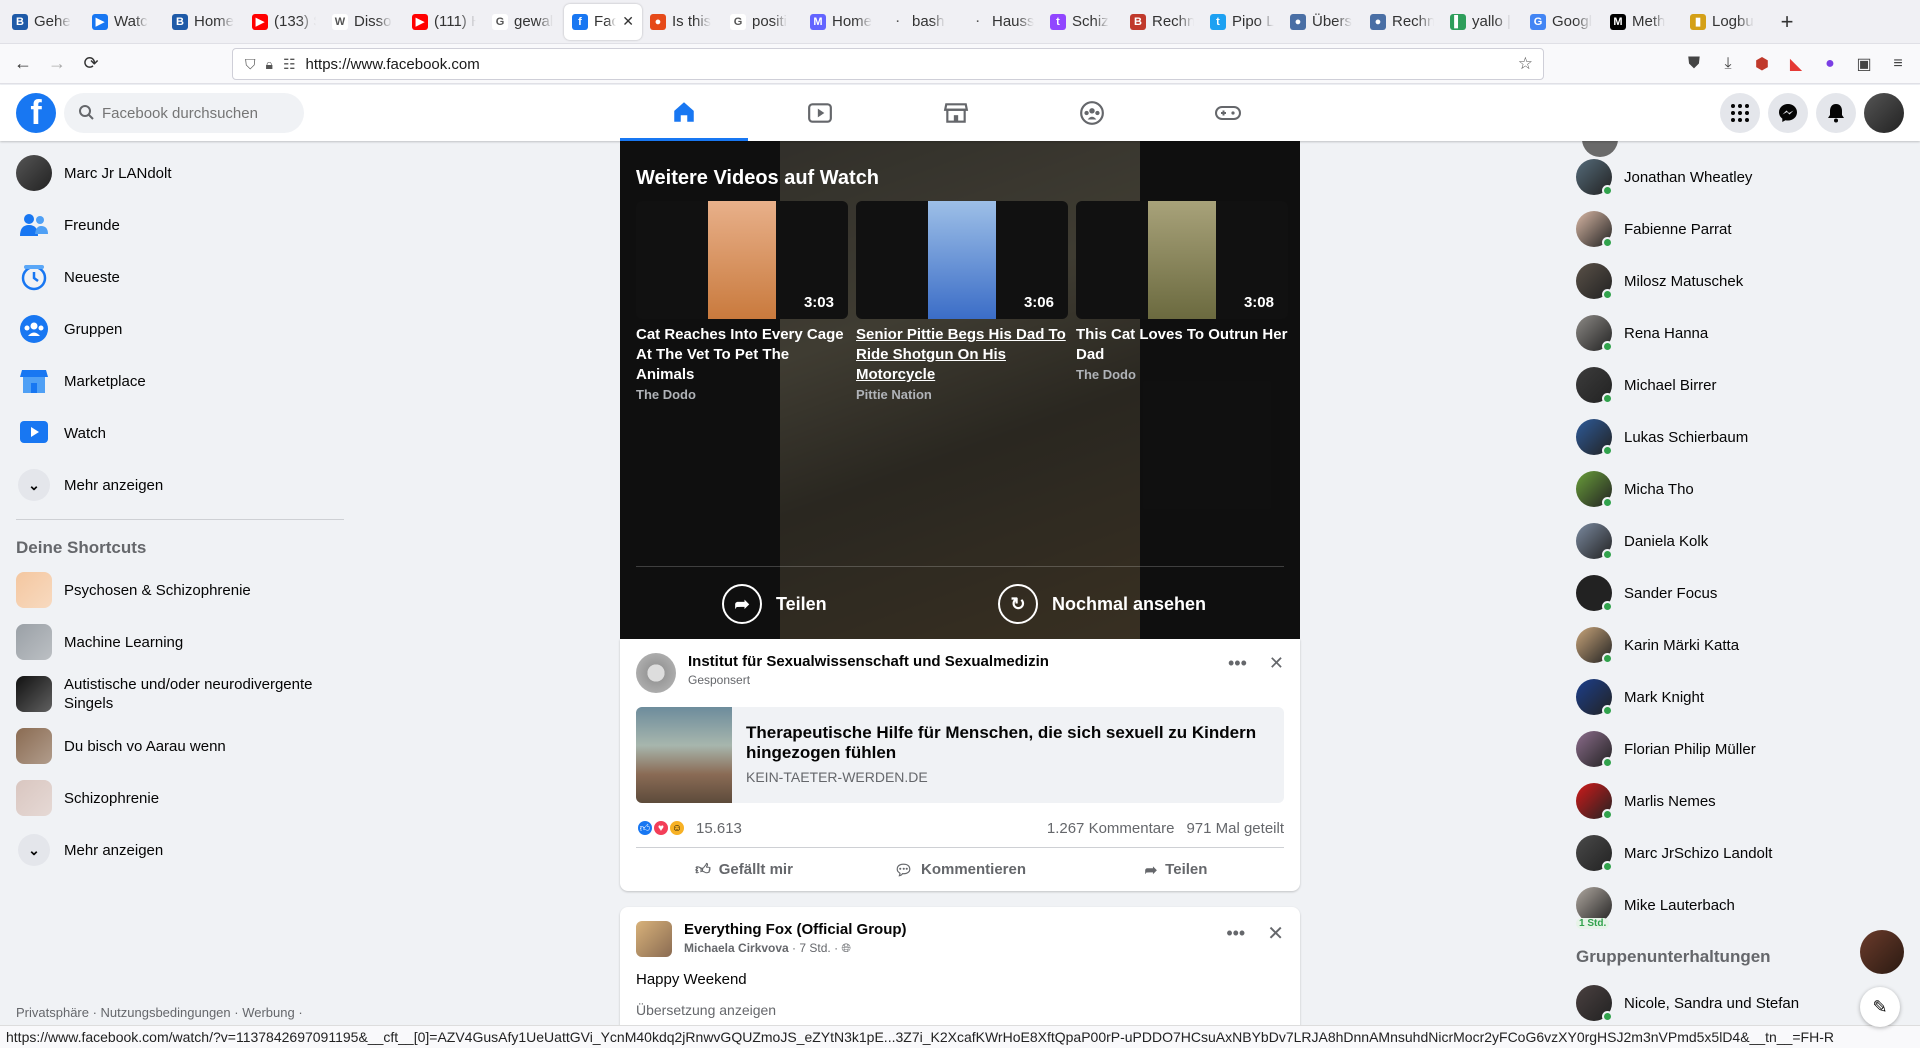  I want to click on browser-tab: ● Übers, so click(1322, 22).